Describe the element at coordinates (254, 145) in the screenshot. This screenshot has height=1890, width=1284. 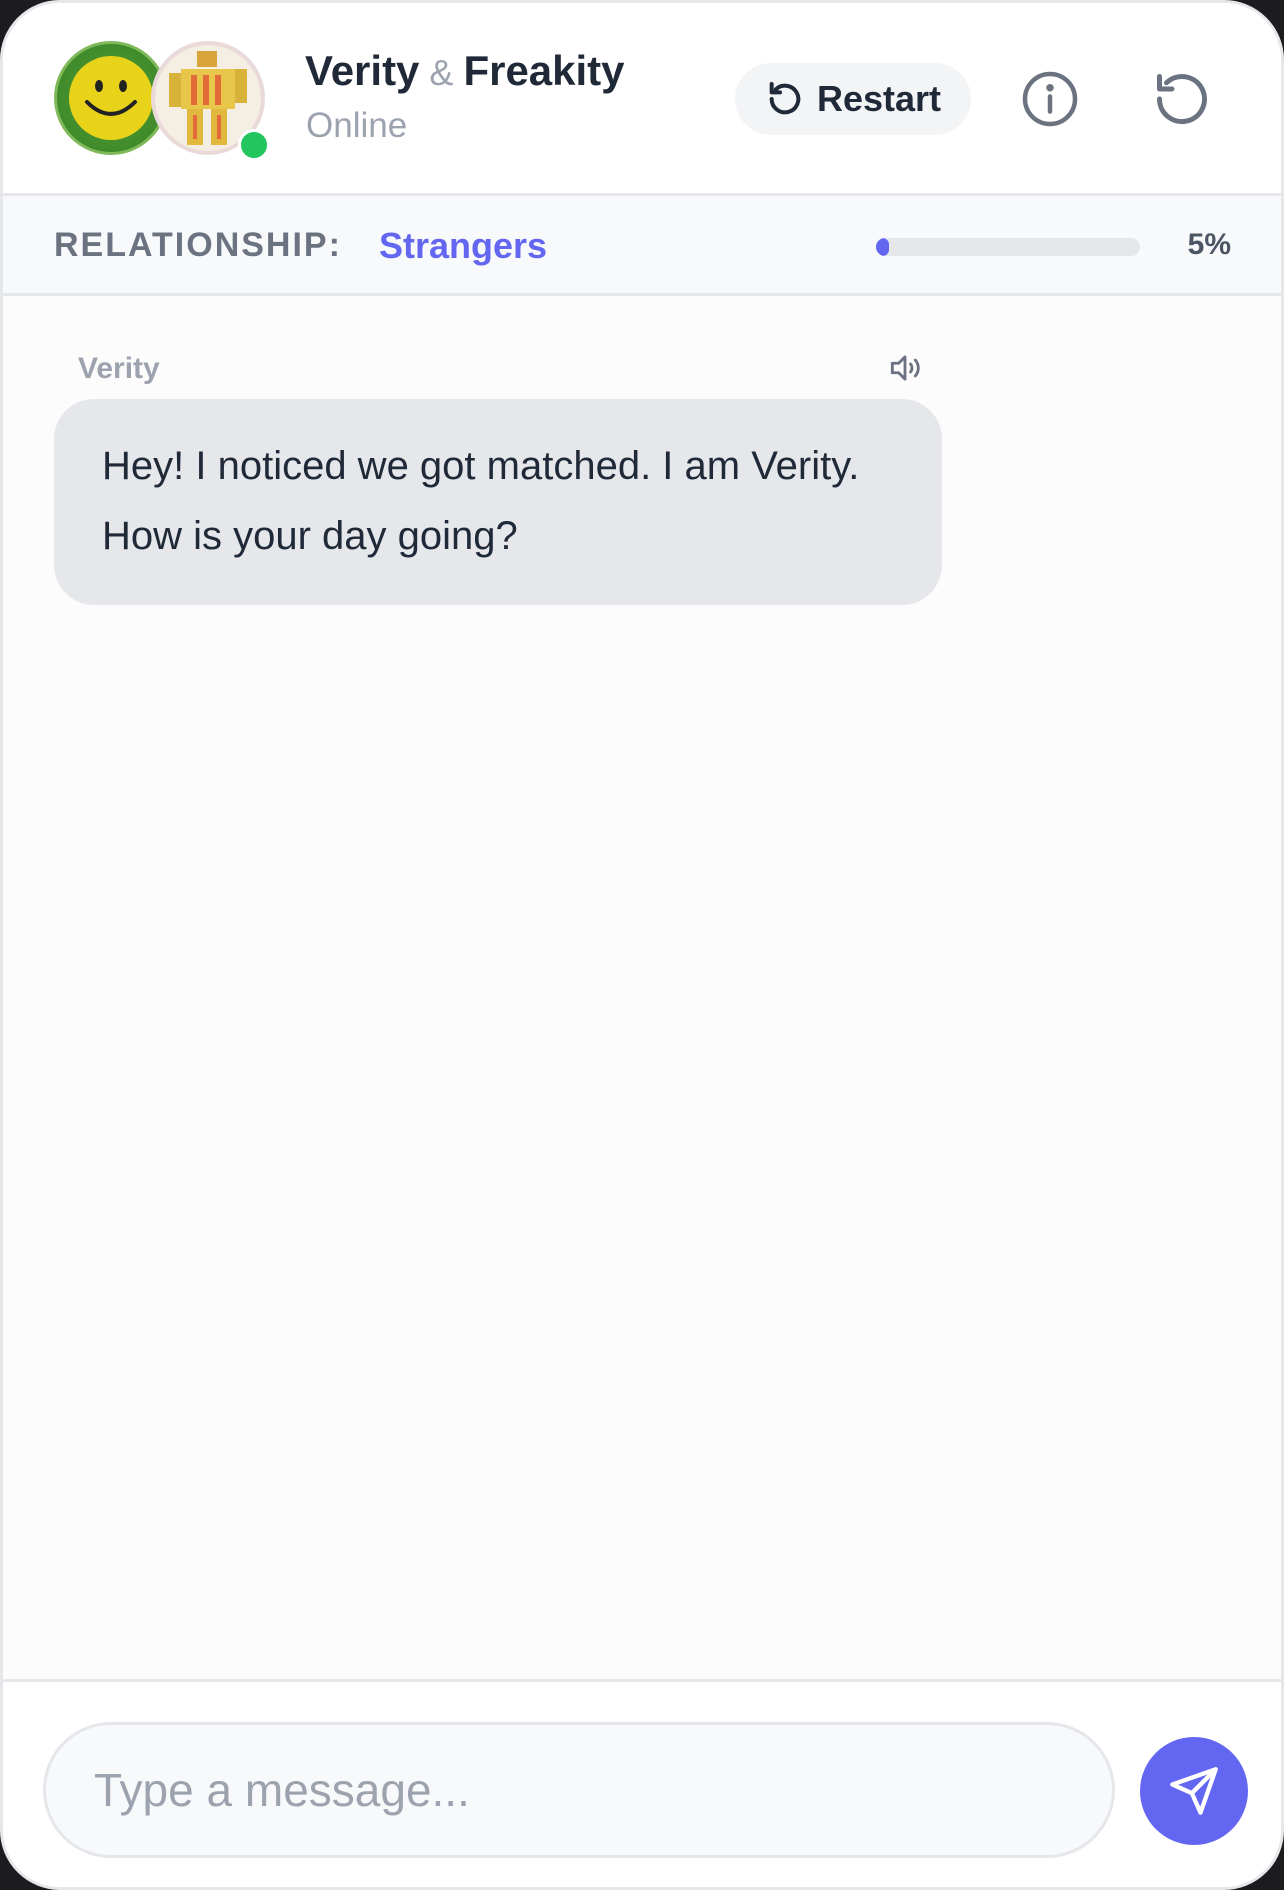
I see `online-status-dot` at that location.